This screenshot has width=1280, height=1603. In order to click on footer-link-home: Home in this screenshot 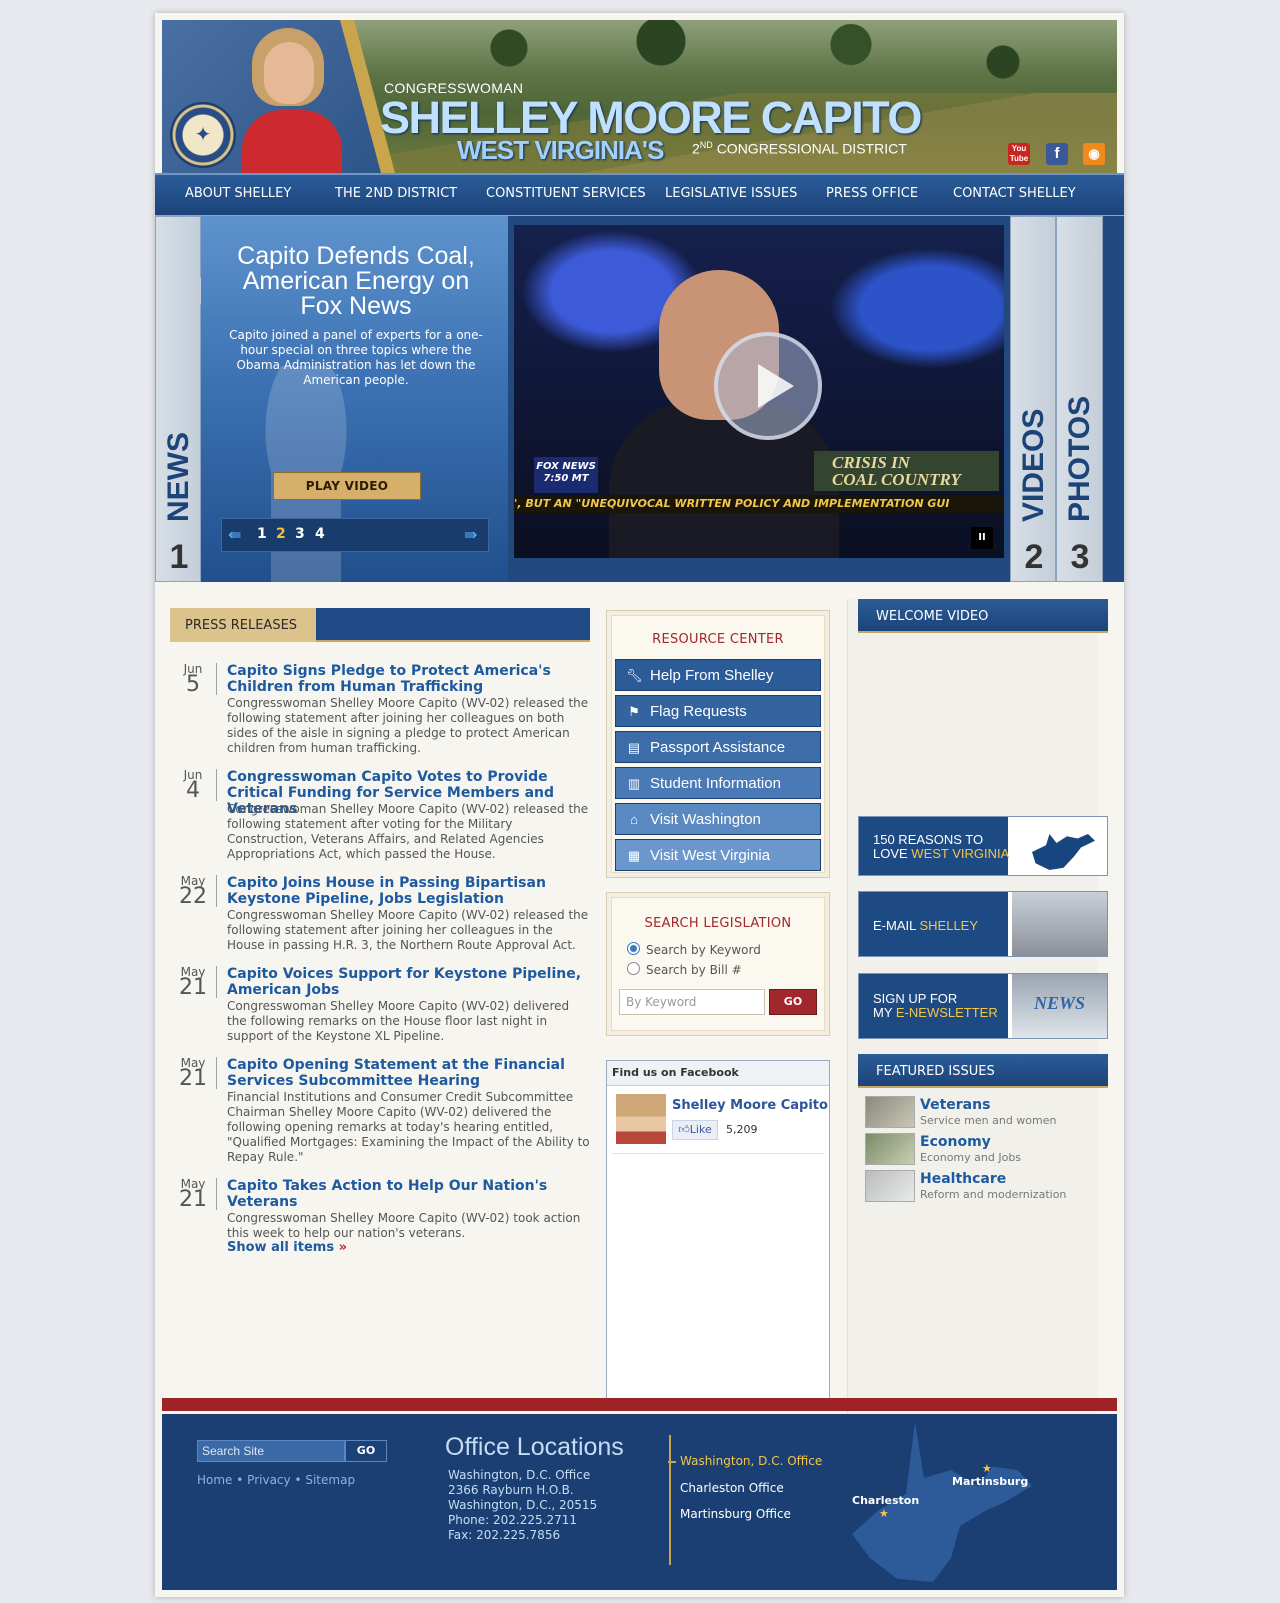, I will do `click(214, 1480)`.